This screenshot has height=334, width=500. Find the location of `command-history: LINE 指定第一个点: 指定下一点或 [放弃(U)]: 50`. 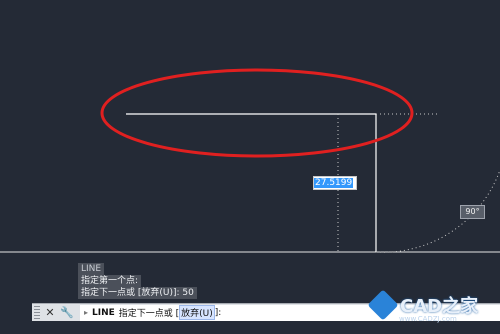

command-history: LINE 指定第一个点: 指定下一点或 [放弃(U)]: 50 is located at coordinates (137, 281).